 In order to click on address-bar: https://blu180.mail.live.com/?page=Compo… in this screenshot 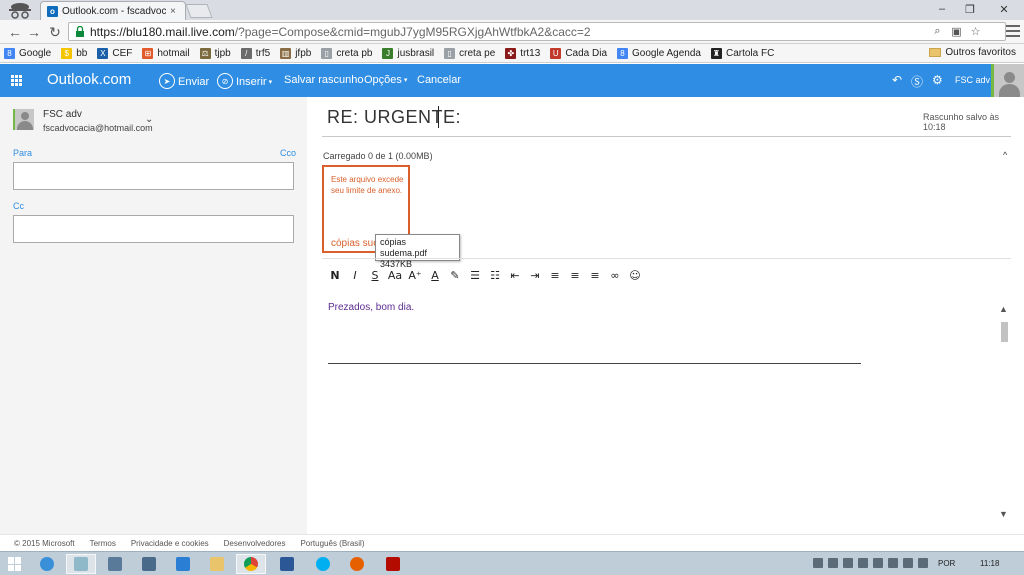, I will do `click(537, 31)`.